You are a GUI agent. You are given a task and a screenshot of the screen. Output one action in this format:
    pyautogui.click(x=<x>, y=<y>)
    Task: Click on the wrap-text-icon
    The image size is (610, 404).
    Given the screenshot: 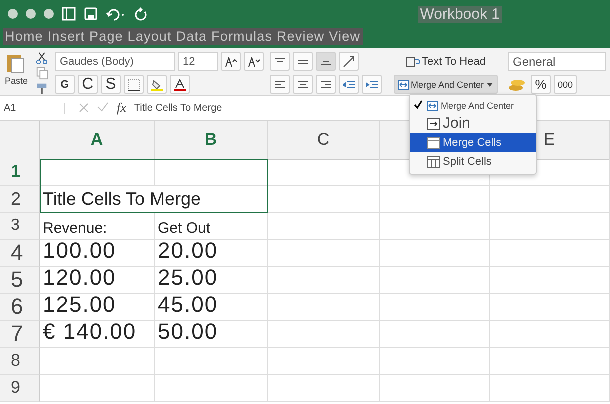 What is the action you would take?
    pyautogui.click(x=413, y=61)
    